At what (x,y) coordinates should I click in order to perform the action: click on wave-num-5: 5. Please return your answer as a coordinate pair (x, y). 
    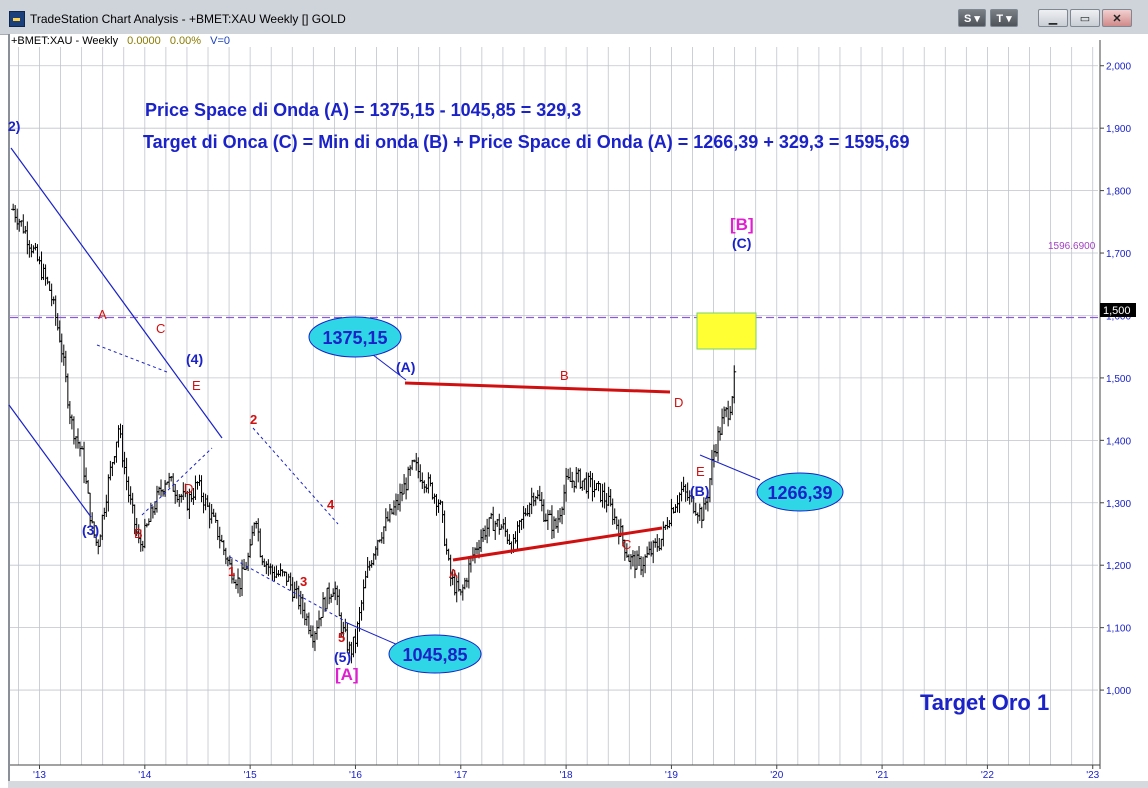
    Looking at the image, I should click on (341, 637).